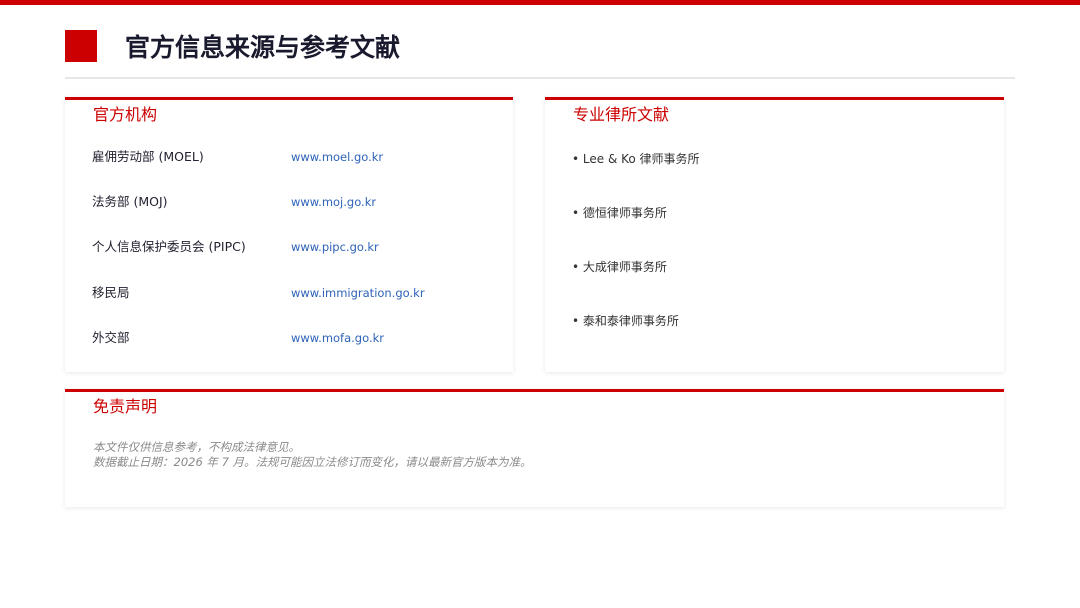 This screenshot has width=1080, height=608. What do you see at coordinates (358, 293) in the screenshot?
I see `agency-link-immigration: www.immigration.go.kr` at bounding box center [358, 293].